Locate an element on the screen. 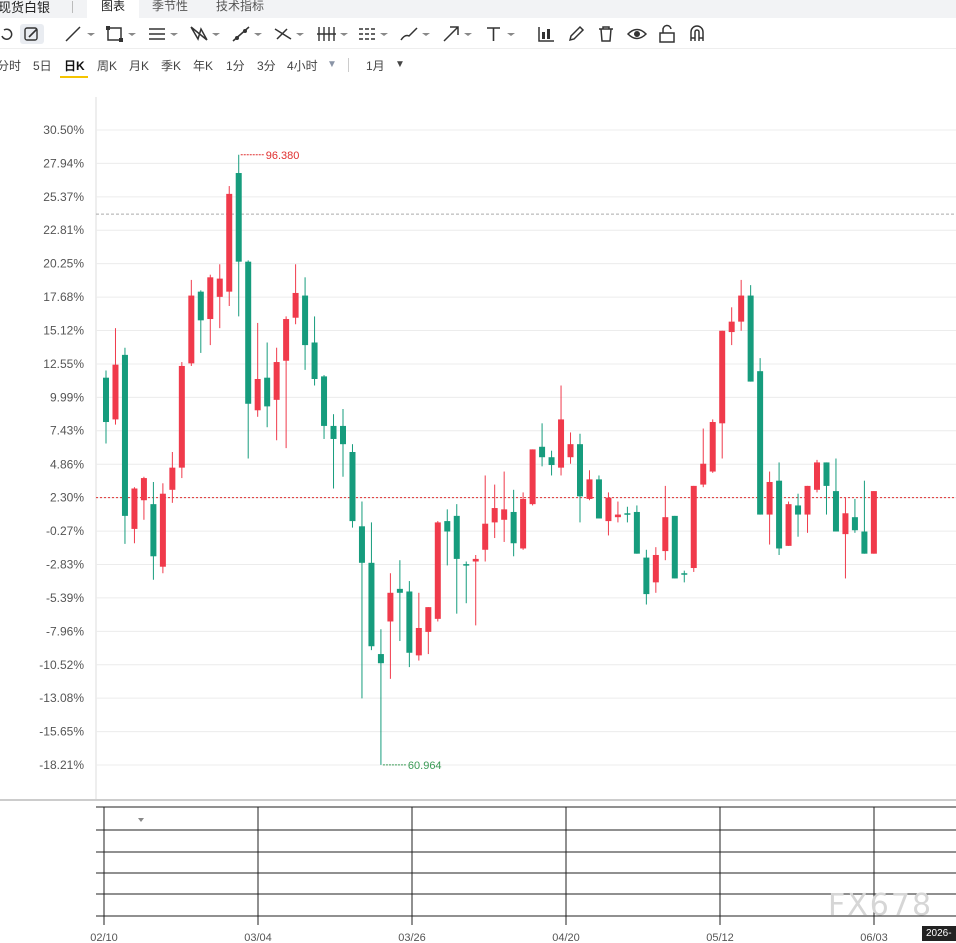 The height and width of the screenshot is (943, 956). crosshair-date-badge: 2026- is located at coordinates (939, 933).